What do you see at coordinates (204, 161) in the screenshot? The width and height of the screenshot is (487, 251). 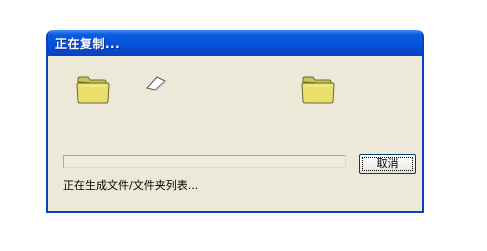 I see `copy-progress-bar` at bounding box center [204, 161].